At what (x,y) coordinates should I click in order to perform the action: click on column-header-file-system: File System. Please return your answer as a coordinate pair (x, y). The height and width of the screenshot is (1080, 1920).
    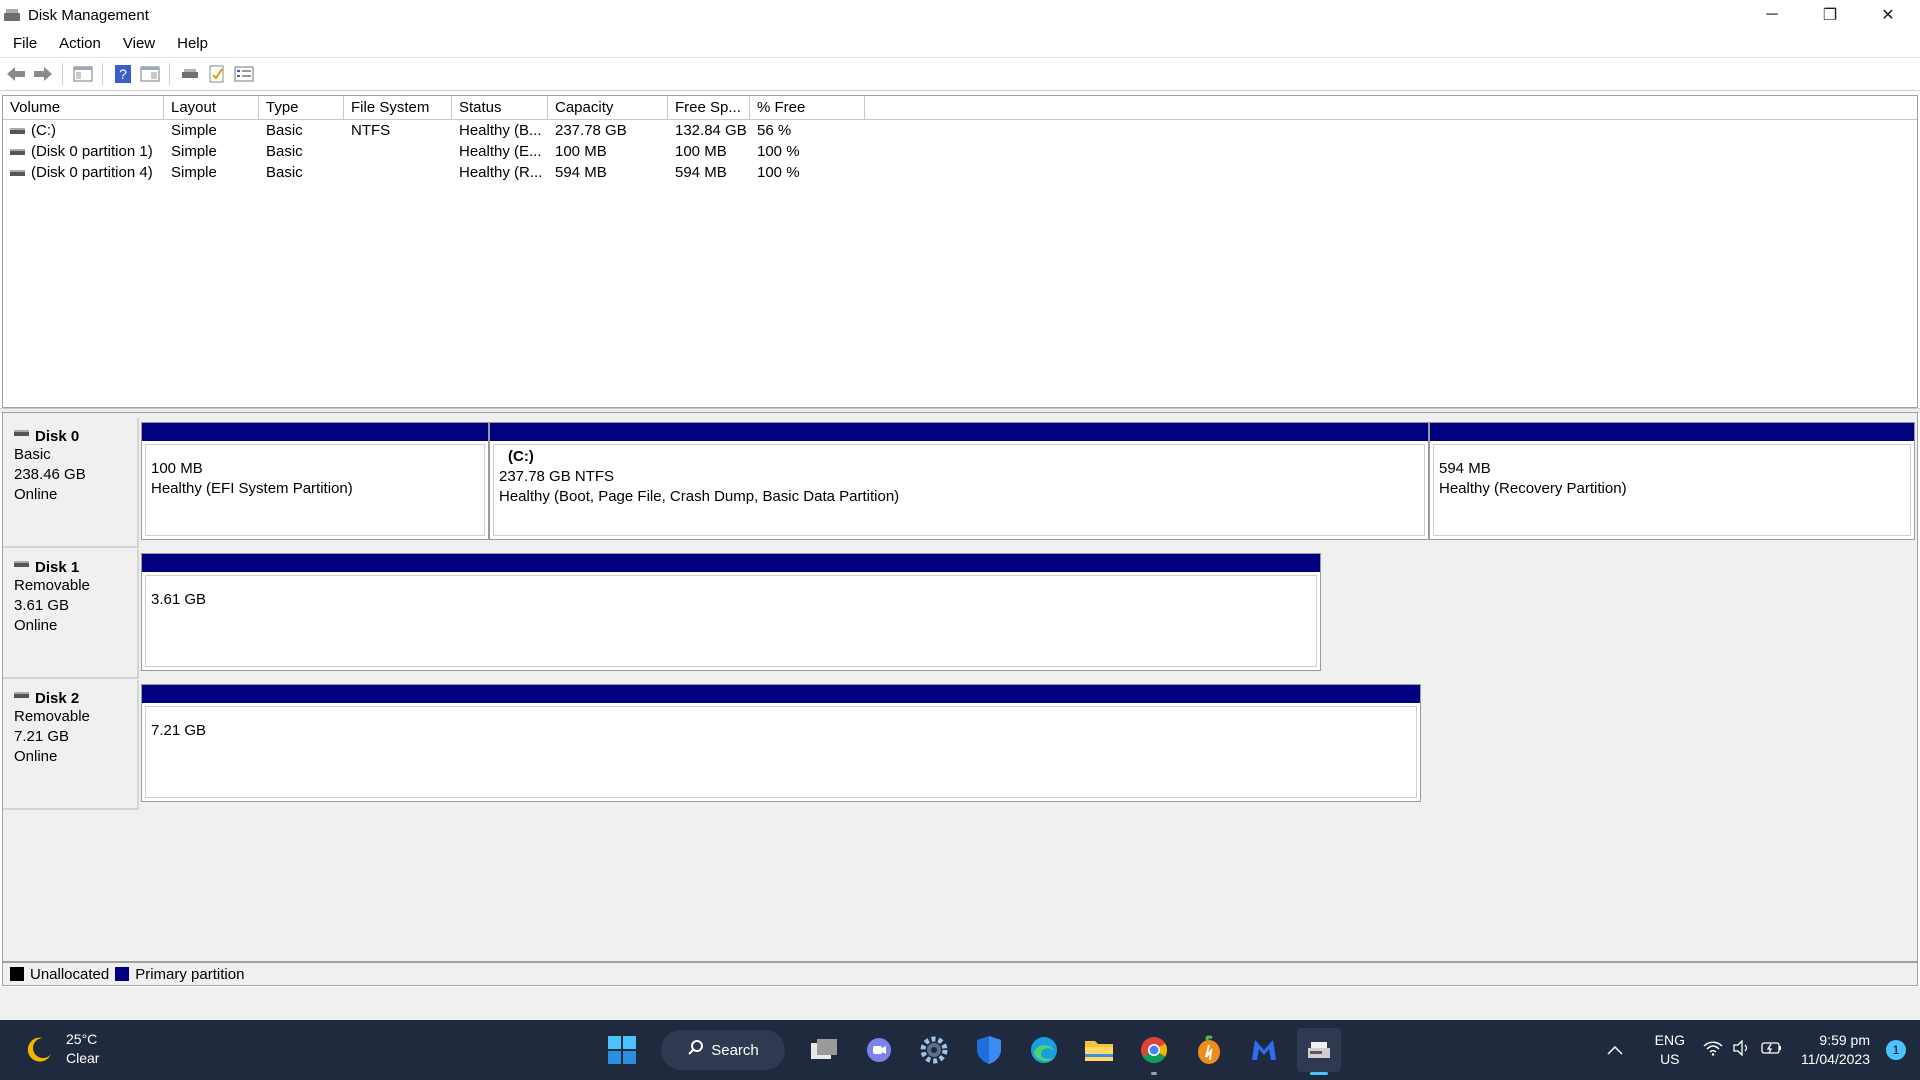
    Looking at the image, I should click on (398, 107).